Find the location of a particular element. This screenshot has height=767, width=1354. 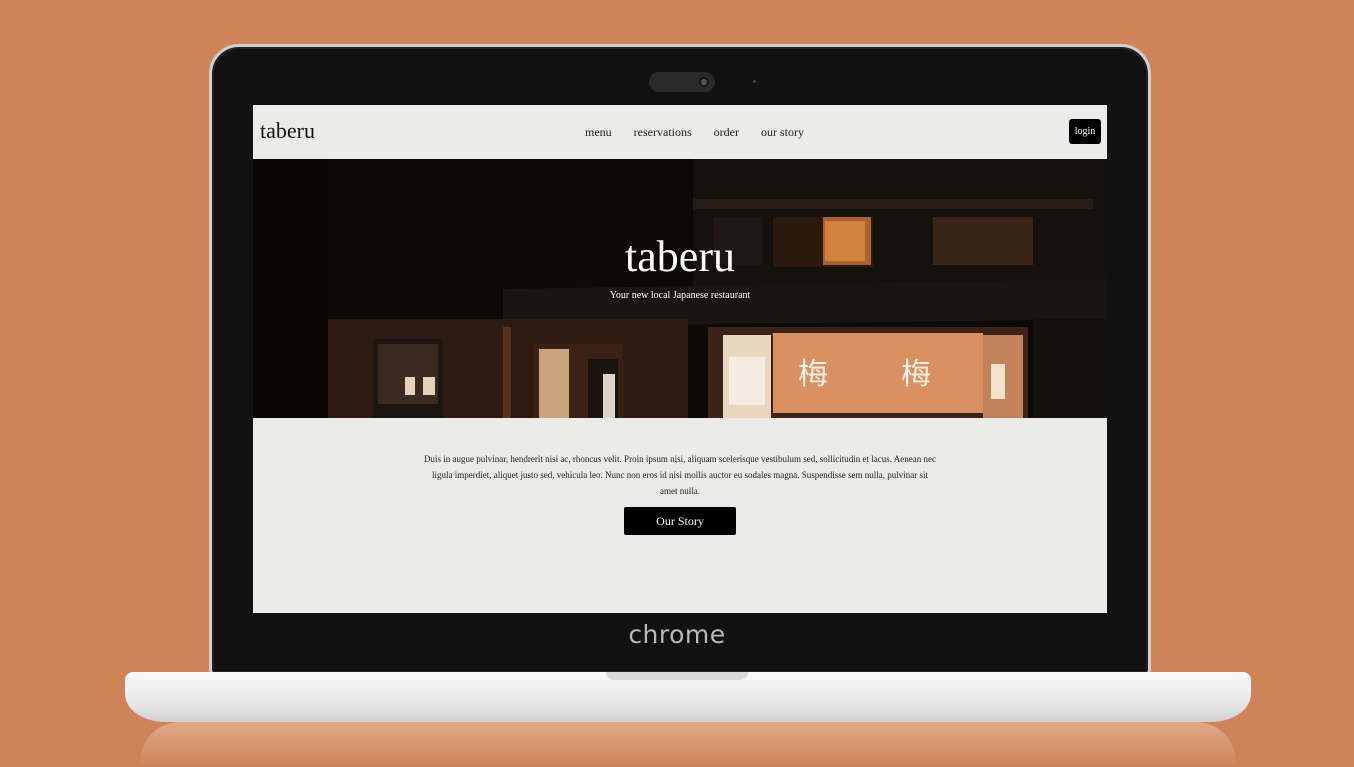

nav-item-our-story: our story is located at coordinates (782, 132).